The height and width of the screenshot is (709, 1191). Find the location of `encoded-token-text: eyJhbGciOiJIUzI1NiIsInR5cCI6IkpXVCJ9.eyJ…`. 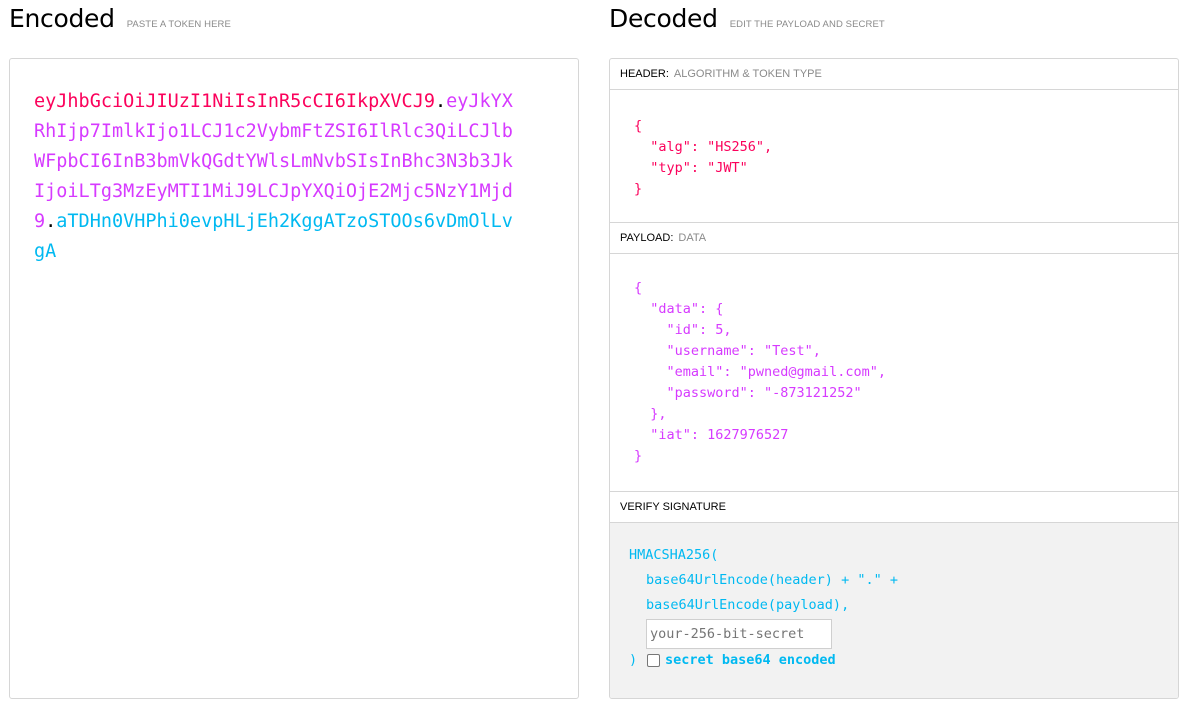

encoded-token-text: eyJhbGciOiJIUzI1NiIsInR5cCI6IkpXVCJ9.eyJ… is located at coordinates (274, 177).